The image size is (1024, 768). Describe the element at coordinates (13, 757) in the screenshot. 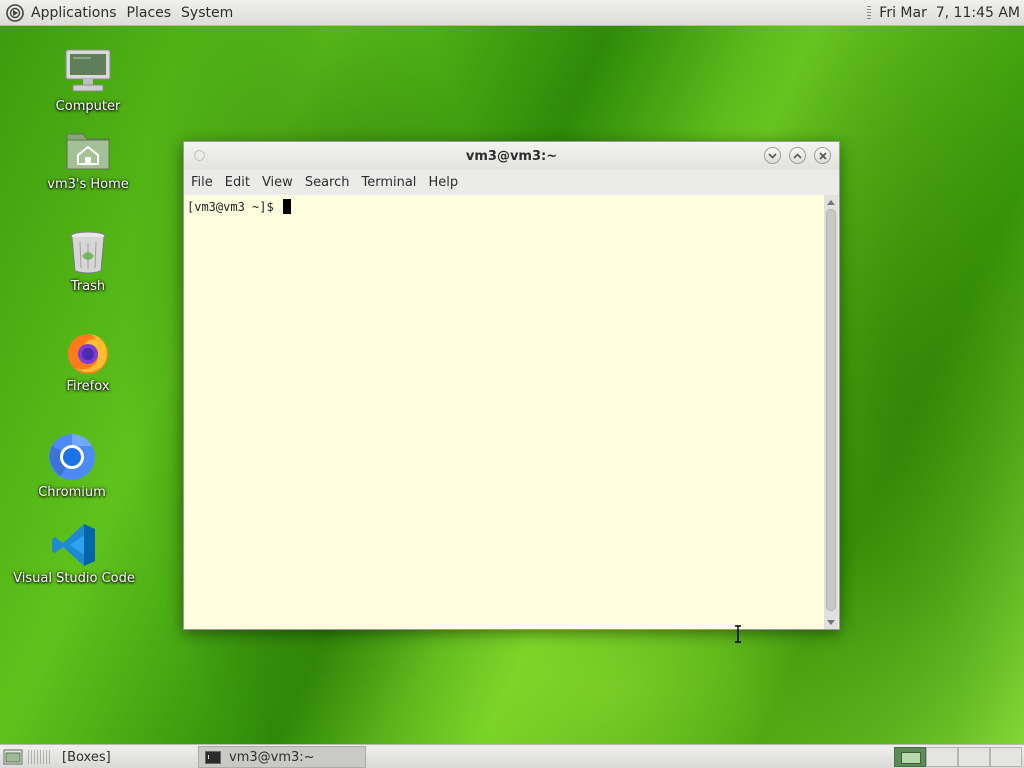

I see `show-desktop-icon` at that location.